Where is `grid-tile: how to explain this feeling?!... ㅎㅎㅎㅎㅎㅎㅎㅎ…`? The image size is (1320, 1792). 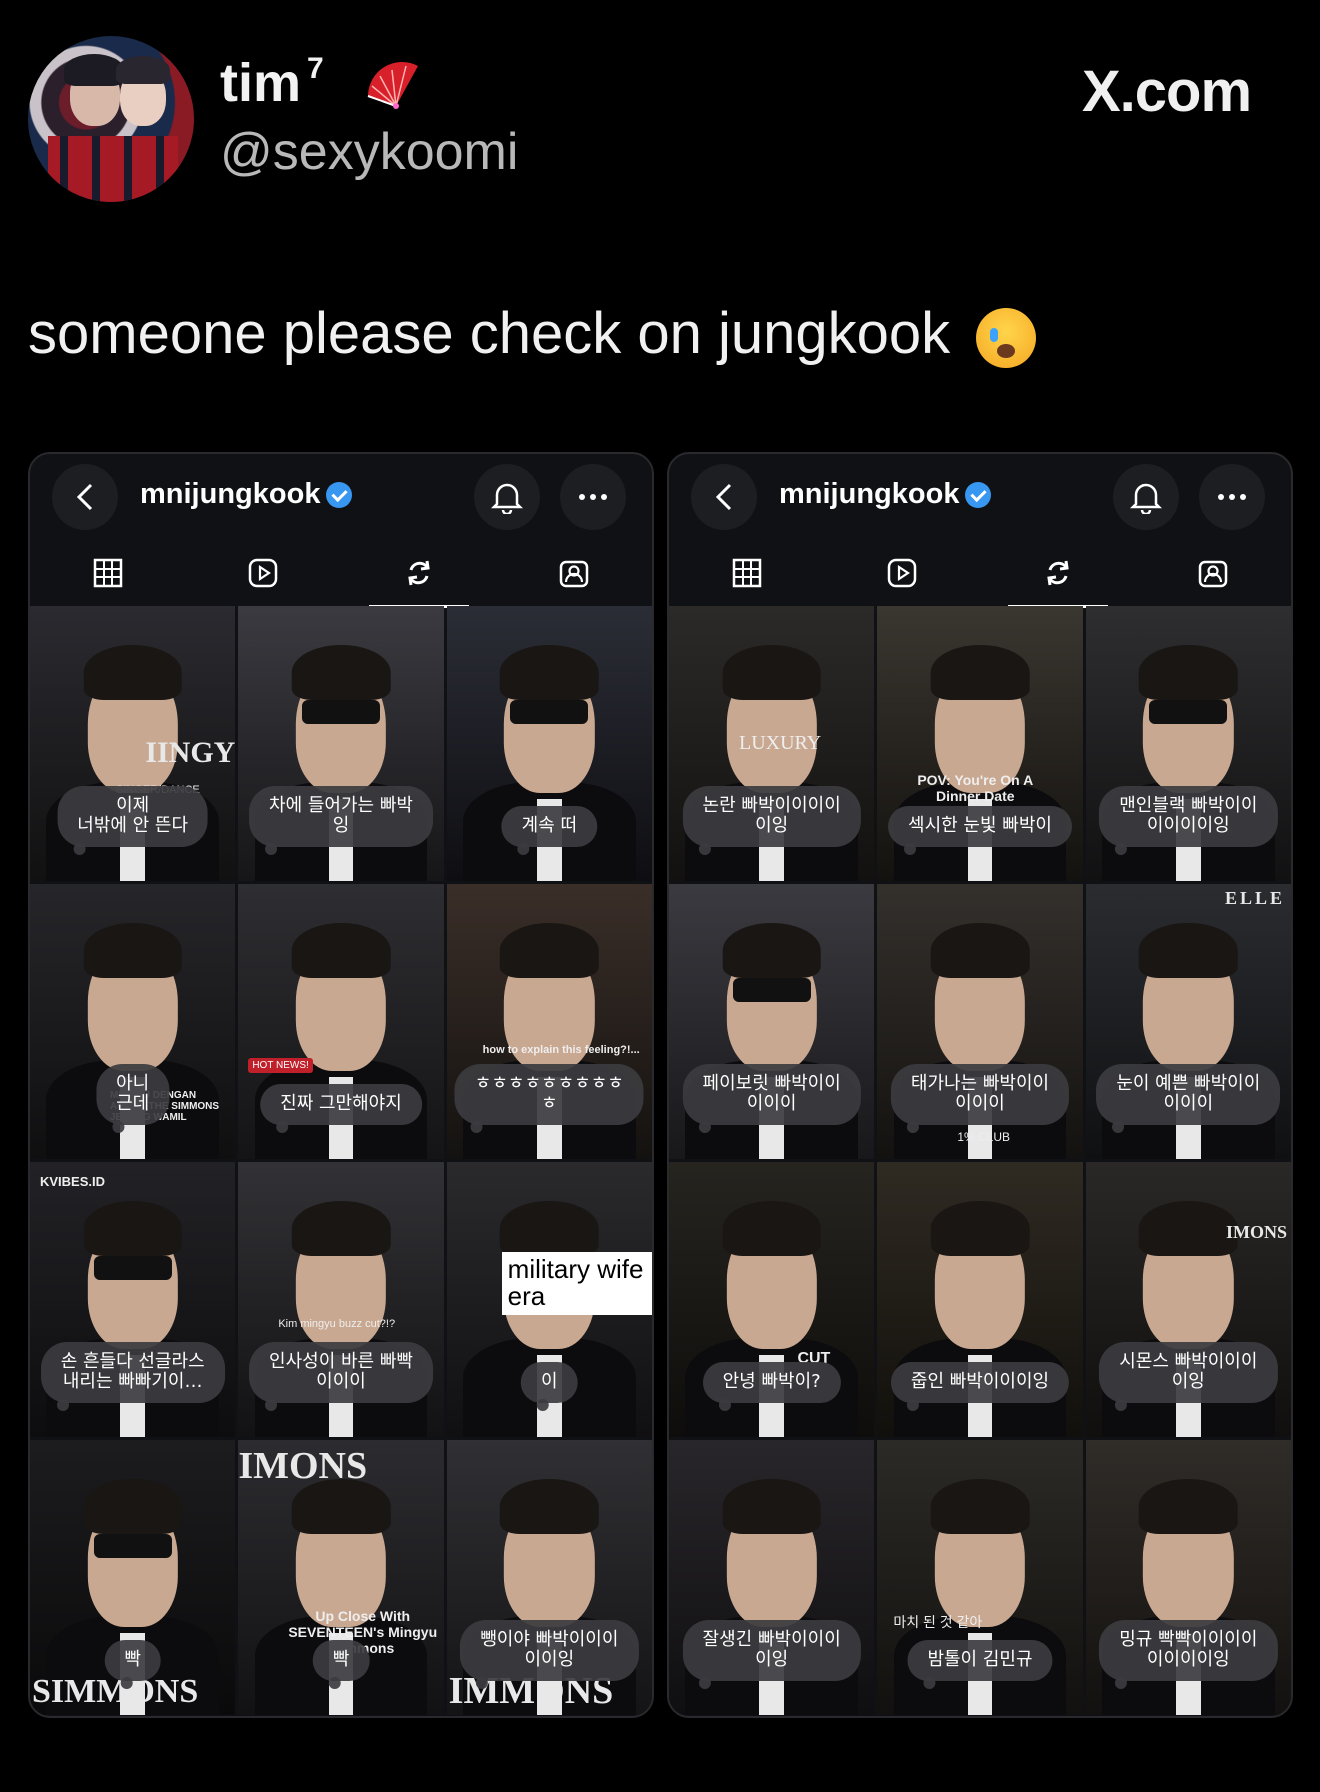
grid-tile: how to explain this feeling?!... ㅎㅎㅎㅎㅎㅎㅎㅎ… is located at coordinates (549, 1021).